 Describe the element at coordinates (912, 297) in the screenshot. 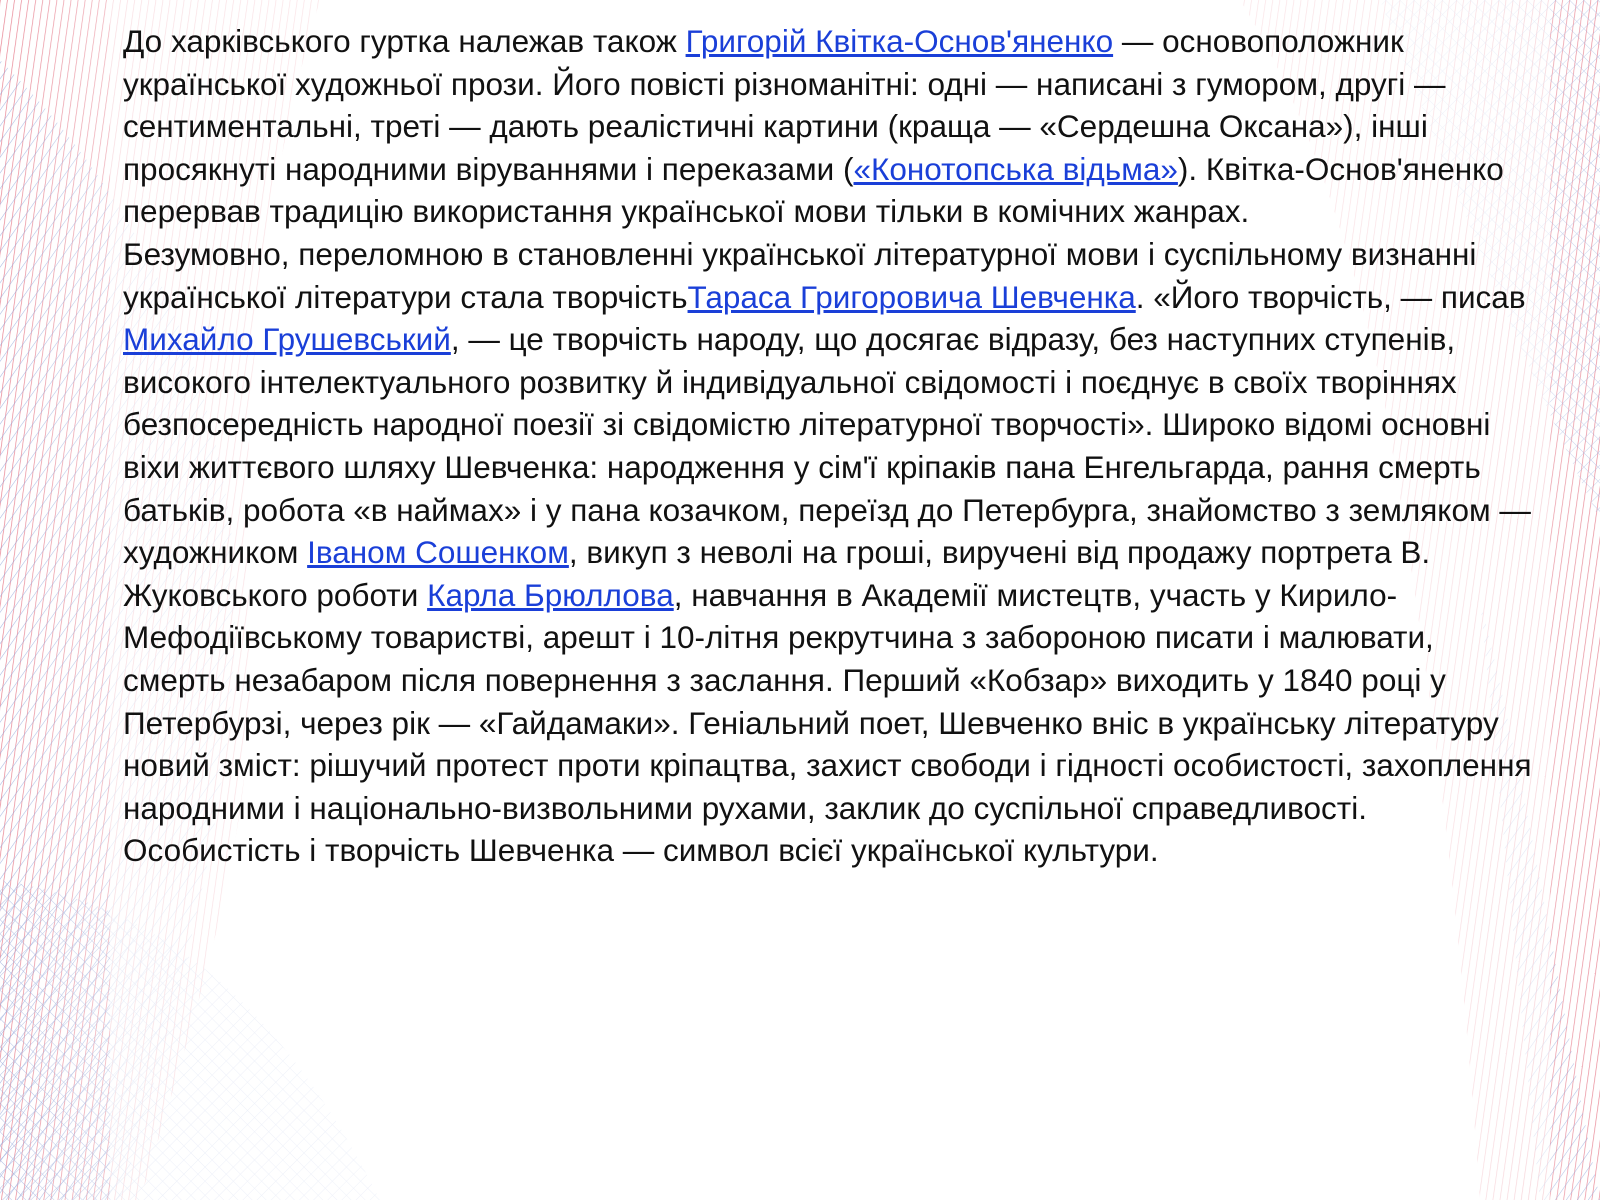

I see `link-taras-shevchenko: Тараса Григоровича Шевченка` at that location.